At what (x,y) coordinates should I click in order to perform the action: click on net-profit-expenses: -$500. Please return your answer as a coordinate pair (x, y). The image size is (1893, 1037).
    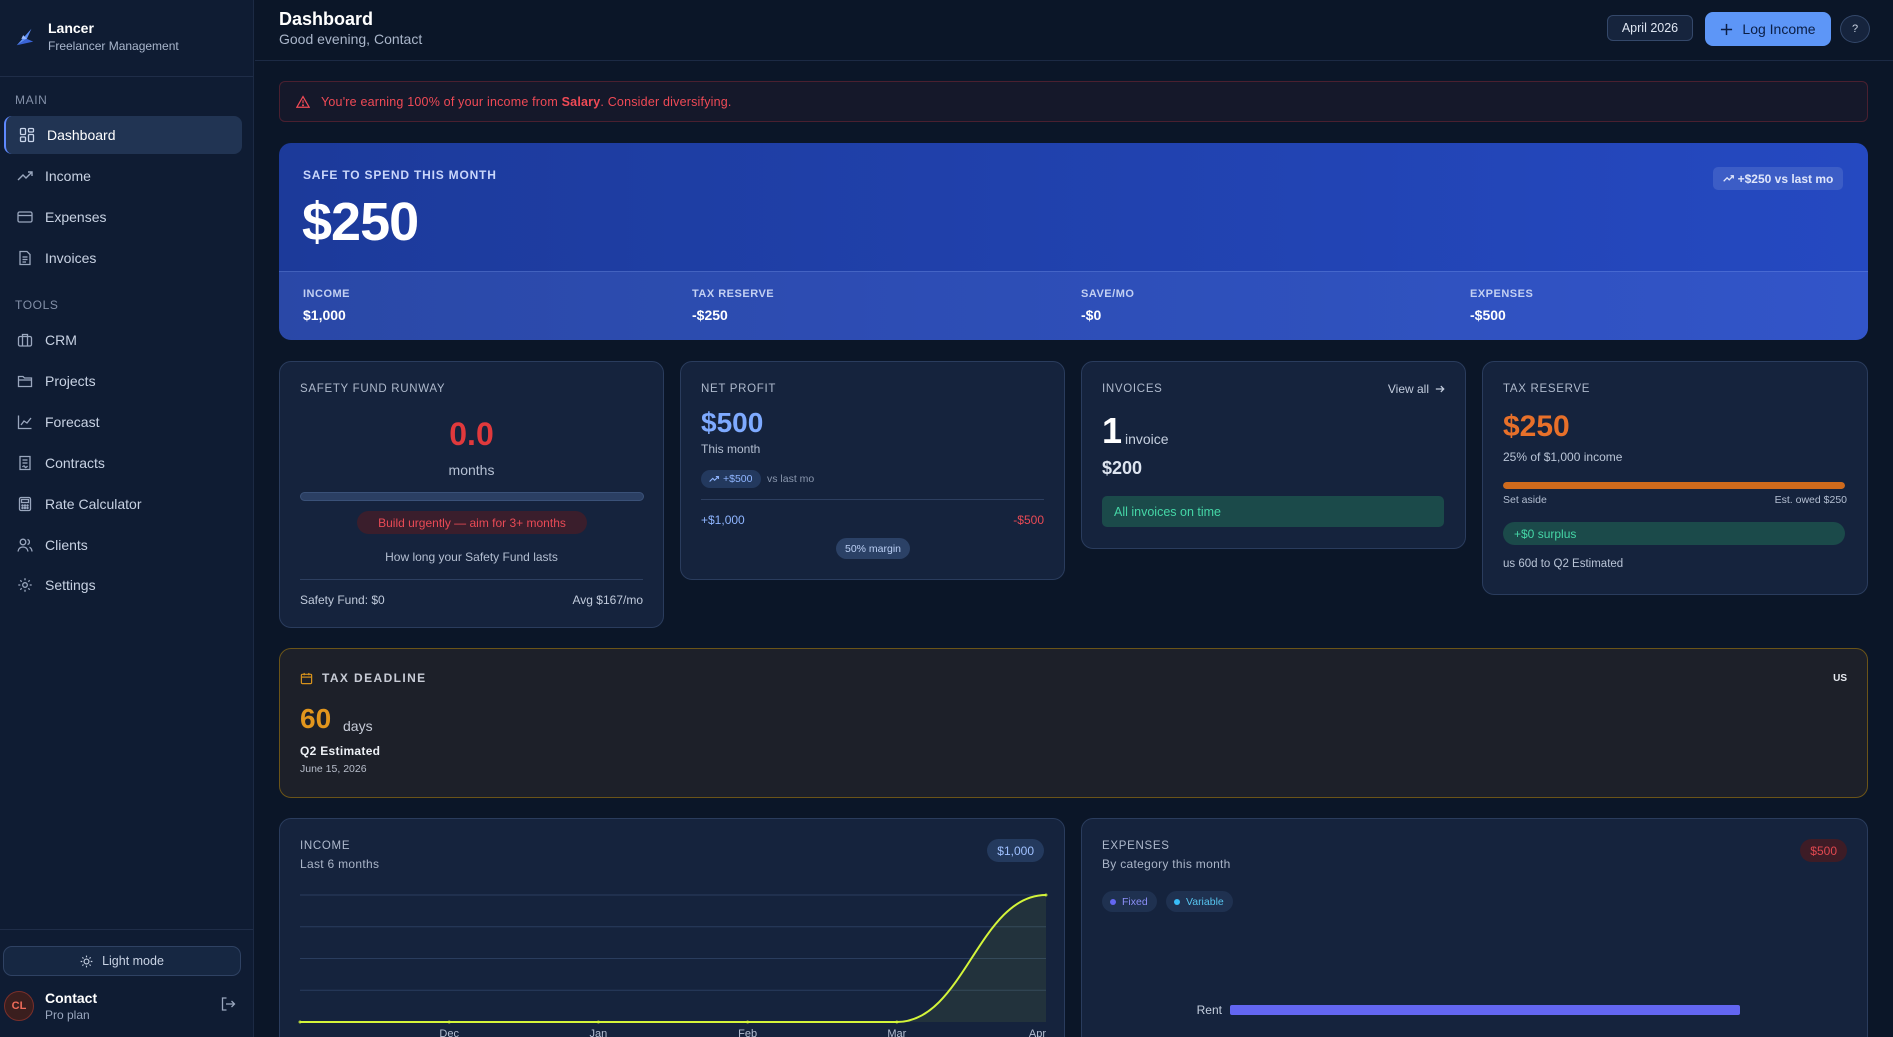
    Looking at the image, I should click on (1028, 520).